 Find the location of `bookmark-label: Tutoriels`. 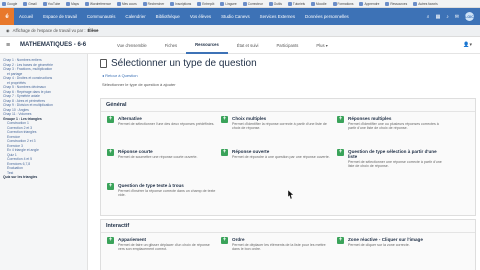

bookmark-label: Tutoriels is located at coordinates (299, 3).